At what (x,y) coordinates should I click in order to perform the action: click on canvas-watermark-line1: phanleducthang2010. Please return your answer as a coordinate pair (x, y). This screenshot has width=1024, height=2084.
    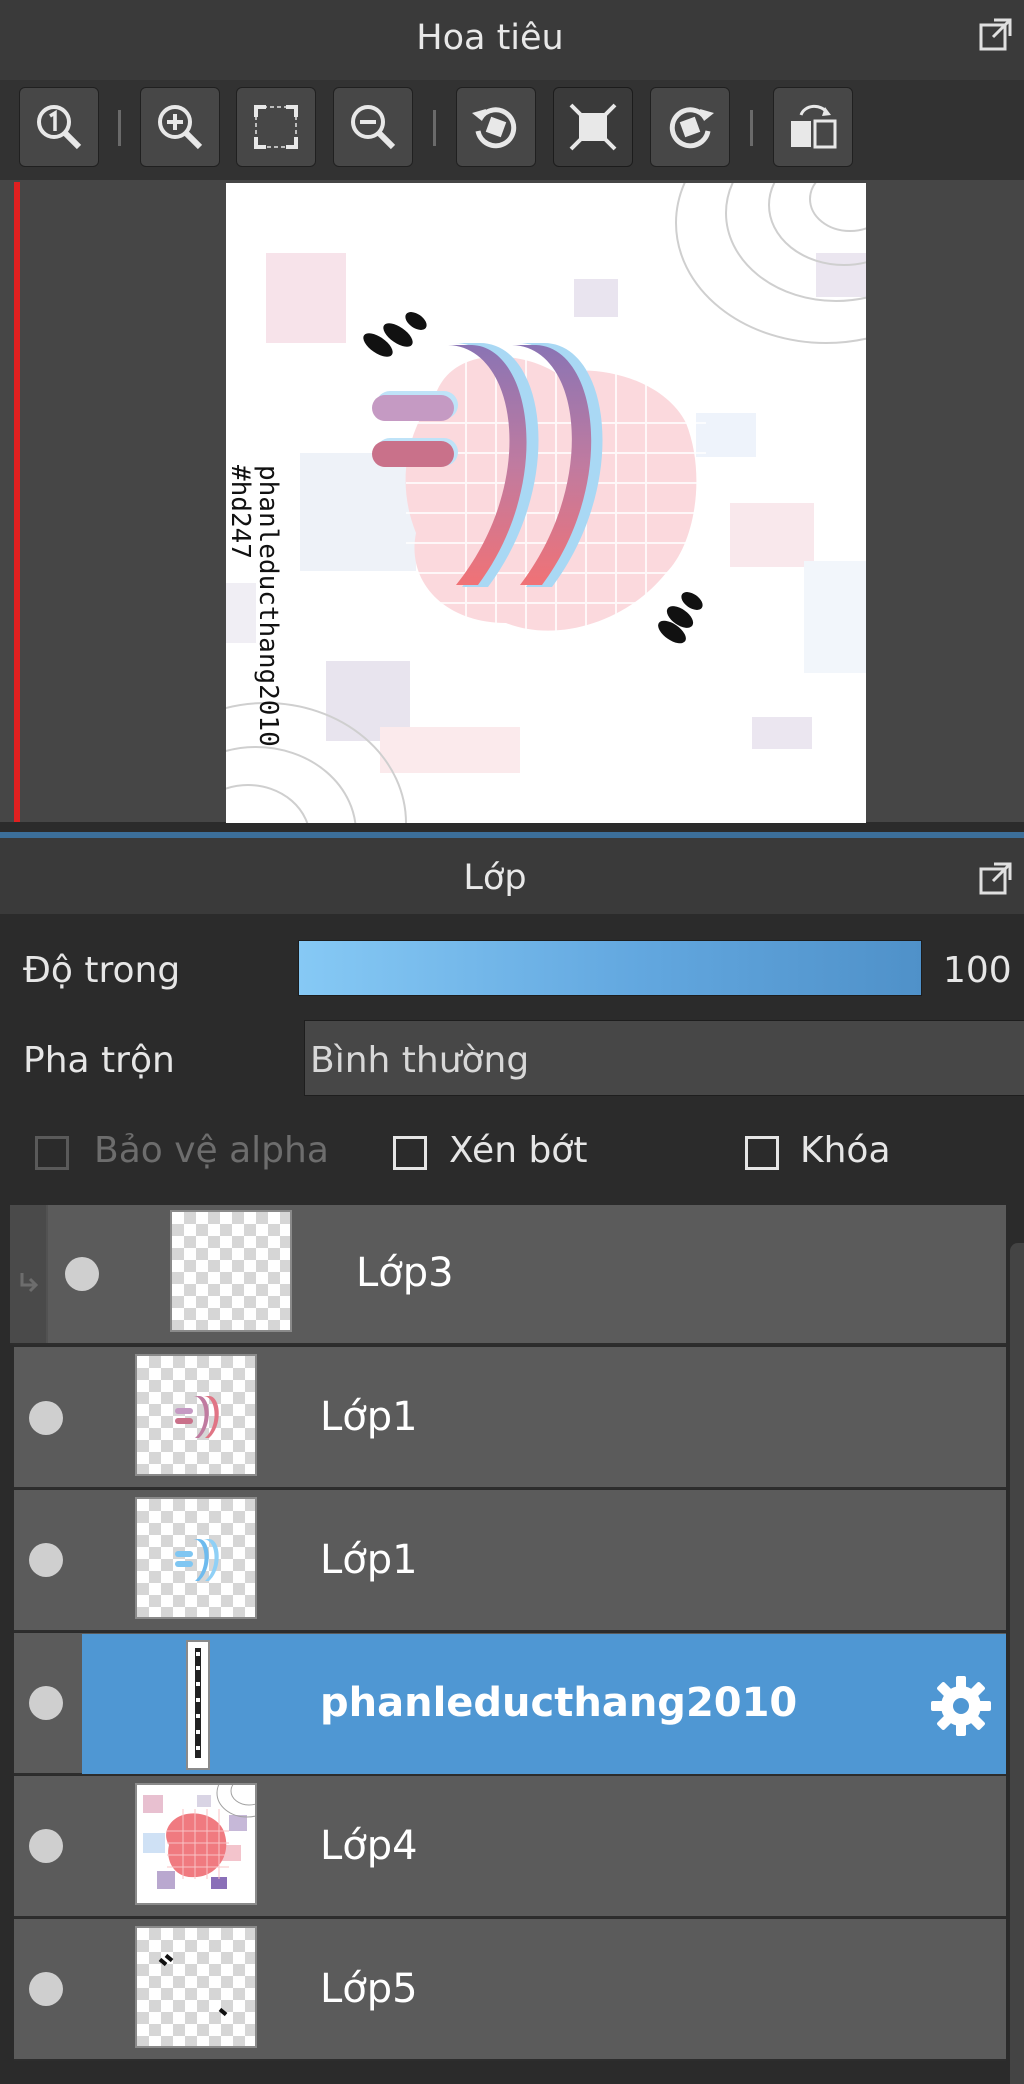
    Looking at the image, I should click on (268, 606).